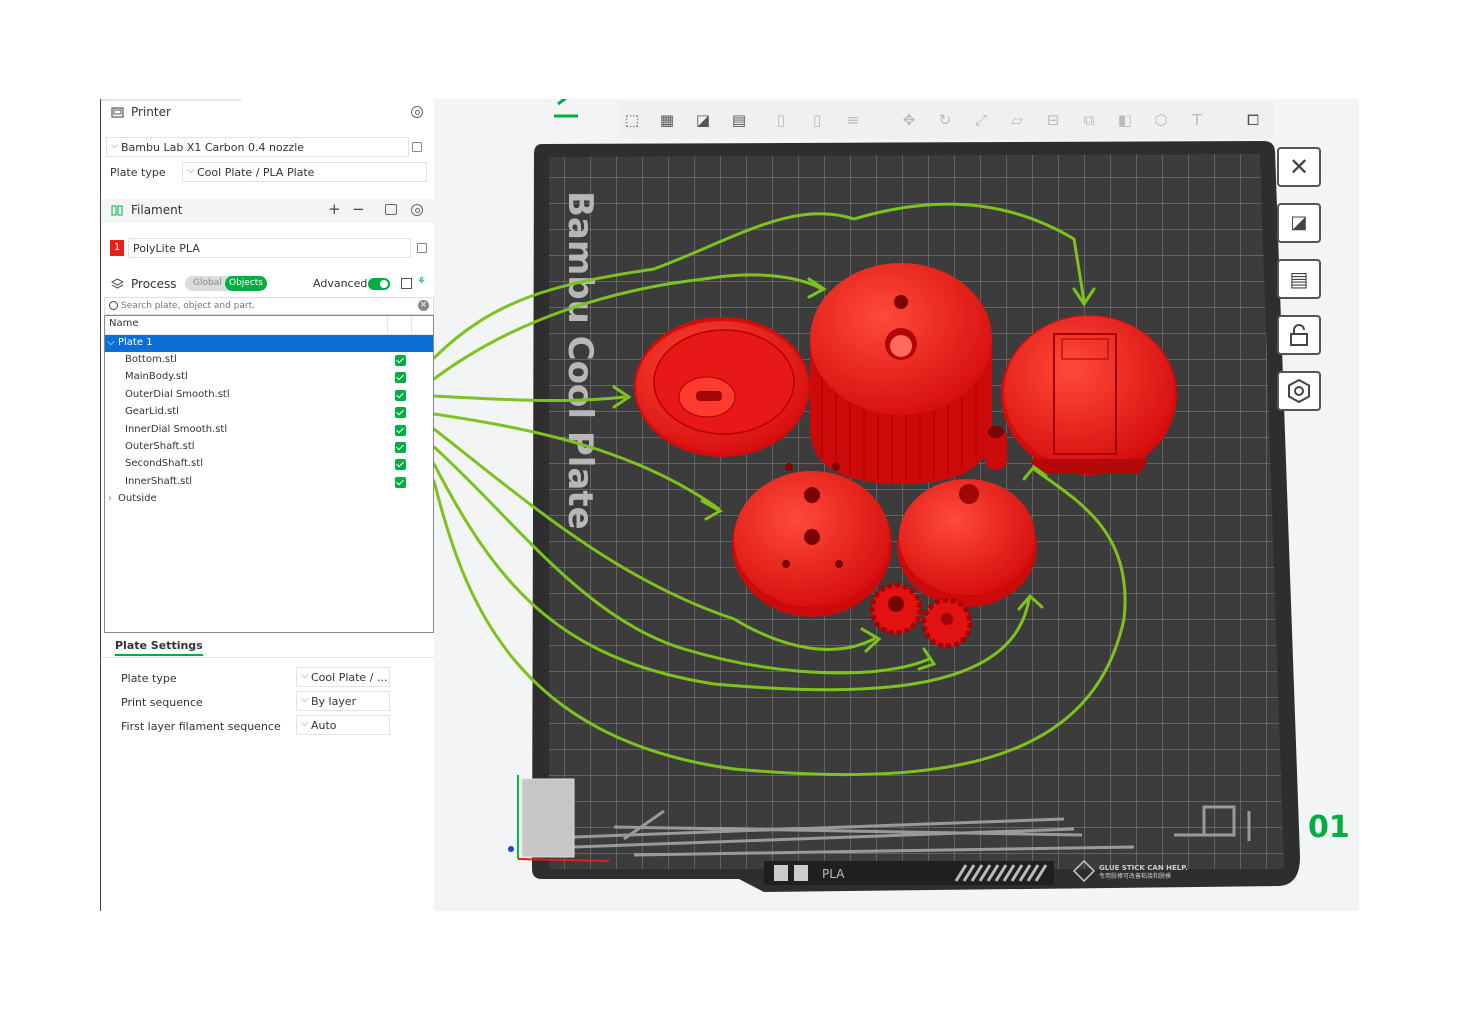 The width and height of the screenshot is (1458, 1011). What do you see at coordinates (379, 284) in the screenshot?
I see `advanced-toggle` at bounding box center [379, 284].